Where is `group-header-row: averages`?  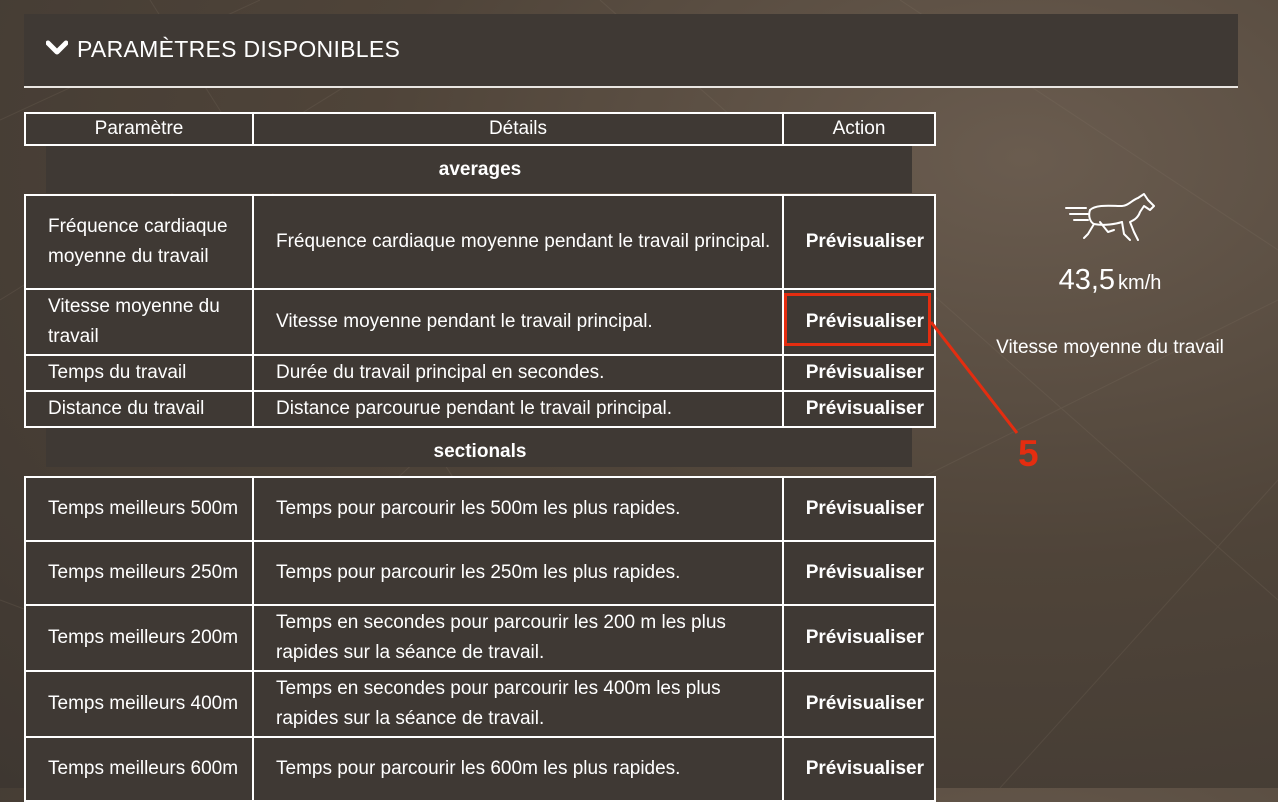
group-header-row: averages is located at coordinates (480, 170).